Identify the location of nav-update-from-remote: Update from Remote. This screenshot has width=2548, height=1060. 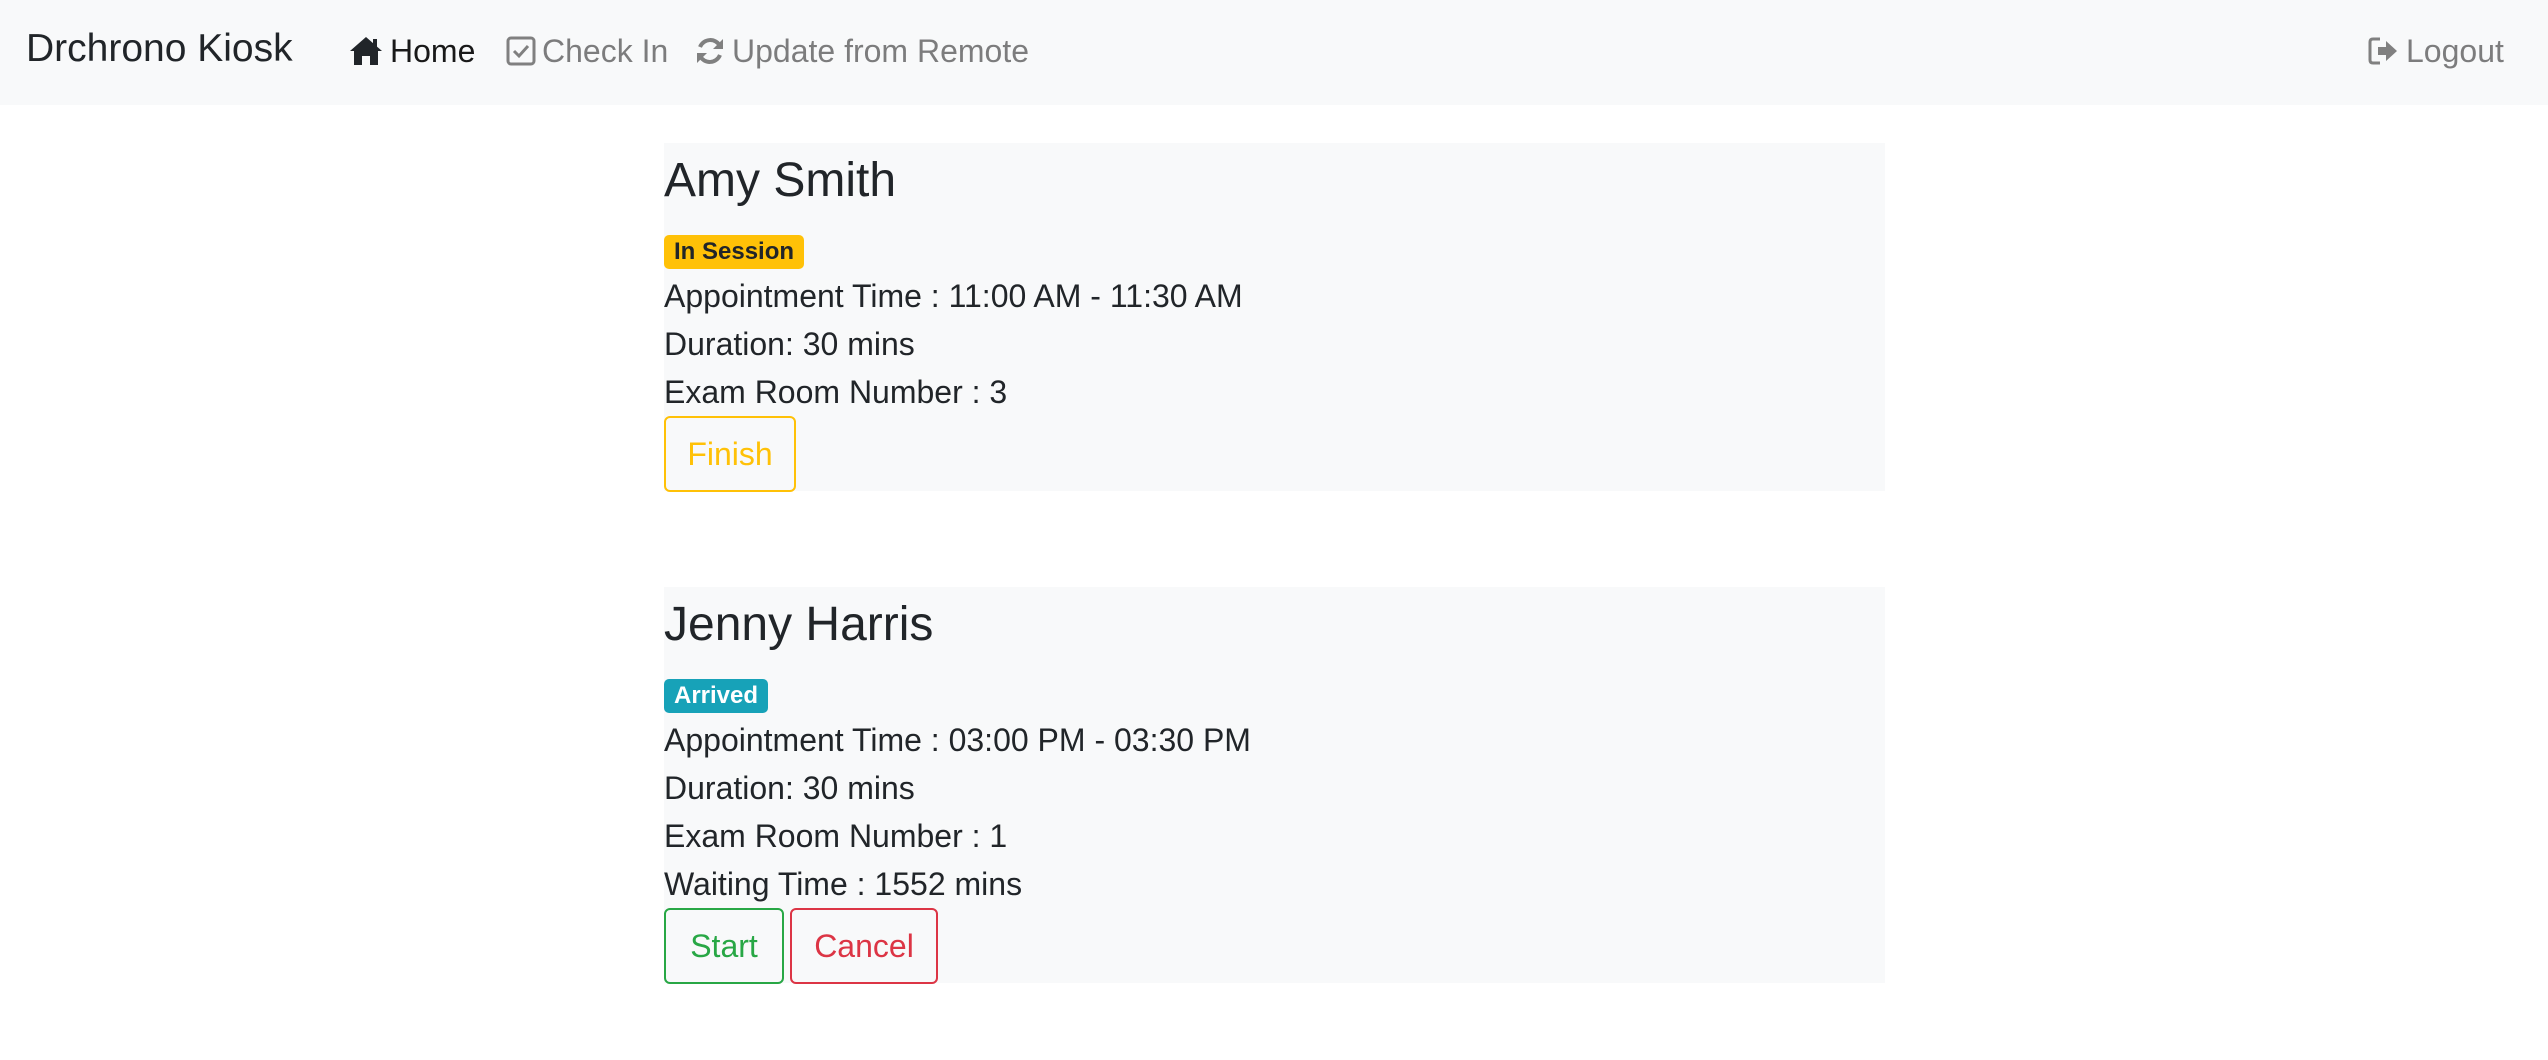
(861, 51).